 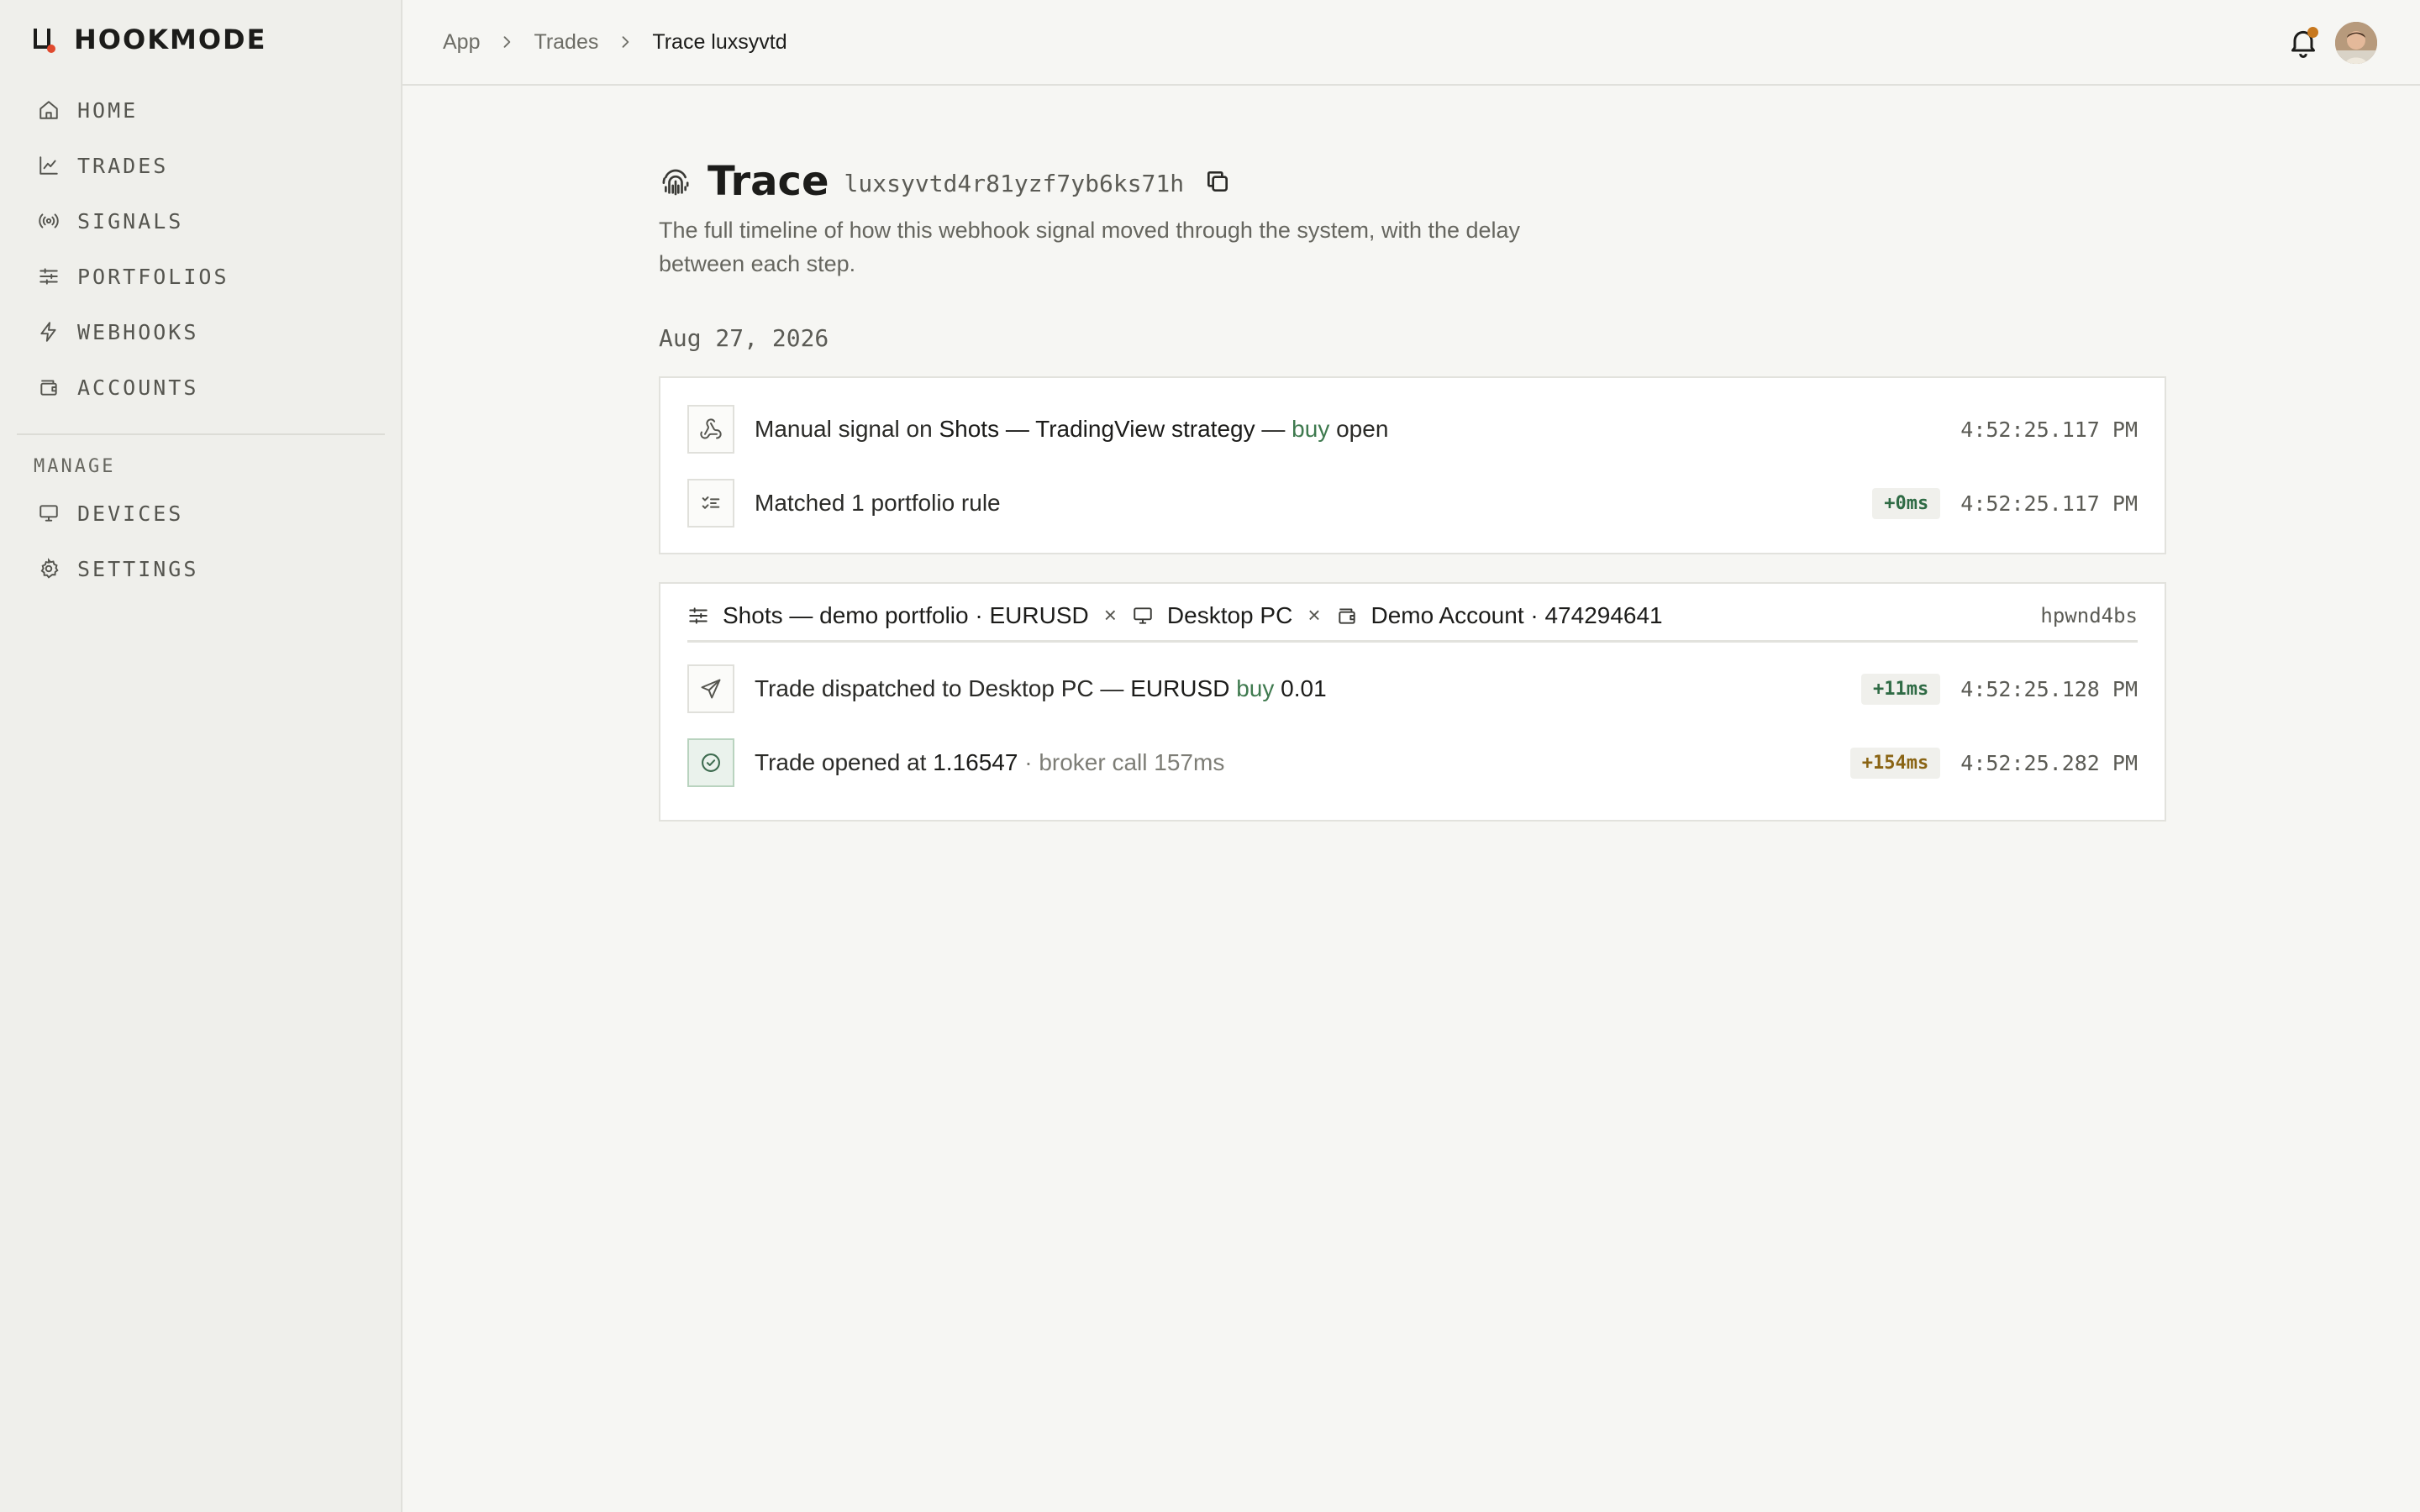 What do you see at coordinates (1097, 429) in the screenshot?
I see `strategy-name: Shots — TradingView strategy` at bounding box center [1097, 429].